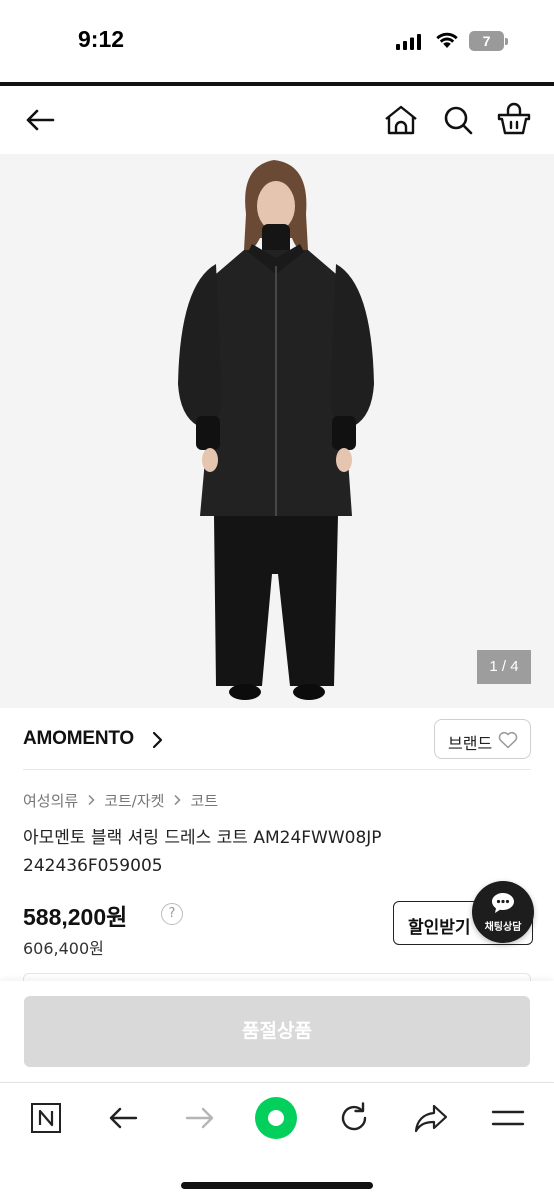 This screenshot has height=1200, width=554. I want to click on cellular-signal-icon, so click(408, 42).